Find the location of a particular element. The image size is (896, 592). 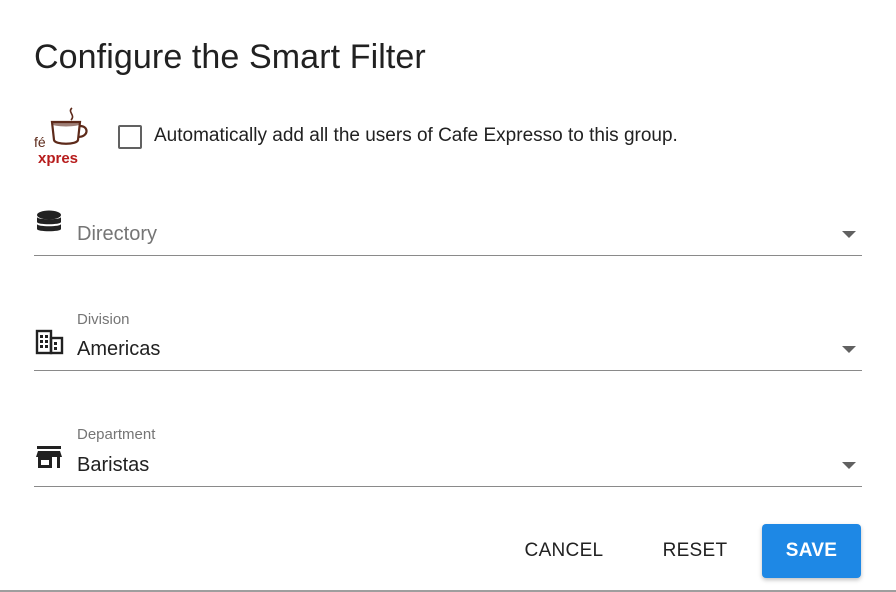

department-label: Department is located at coordinates (116, 434).